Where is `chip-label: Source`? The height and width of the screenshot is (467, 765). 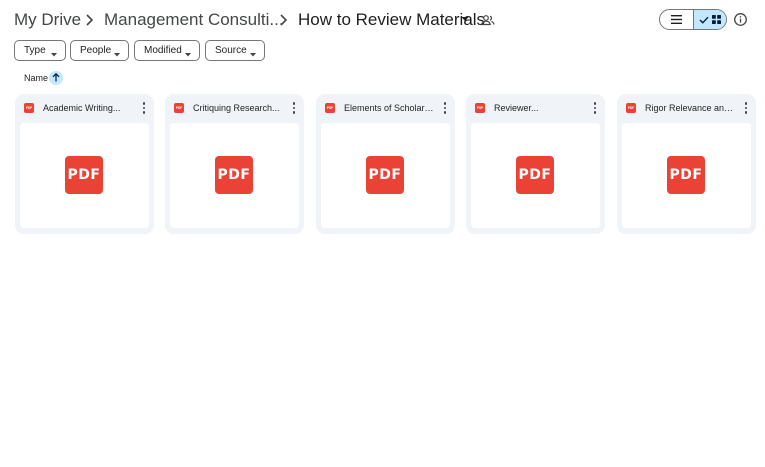
chip-label: Source is located at coordinates (231, 50).